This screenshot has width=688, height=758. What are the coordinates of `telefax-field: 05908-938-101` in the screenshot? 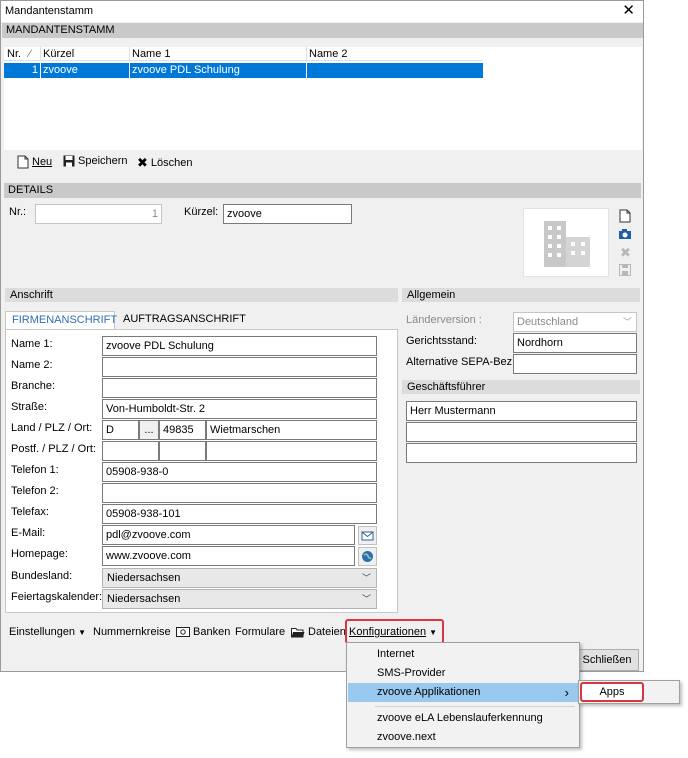 It's located at (239, 514).